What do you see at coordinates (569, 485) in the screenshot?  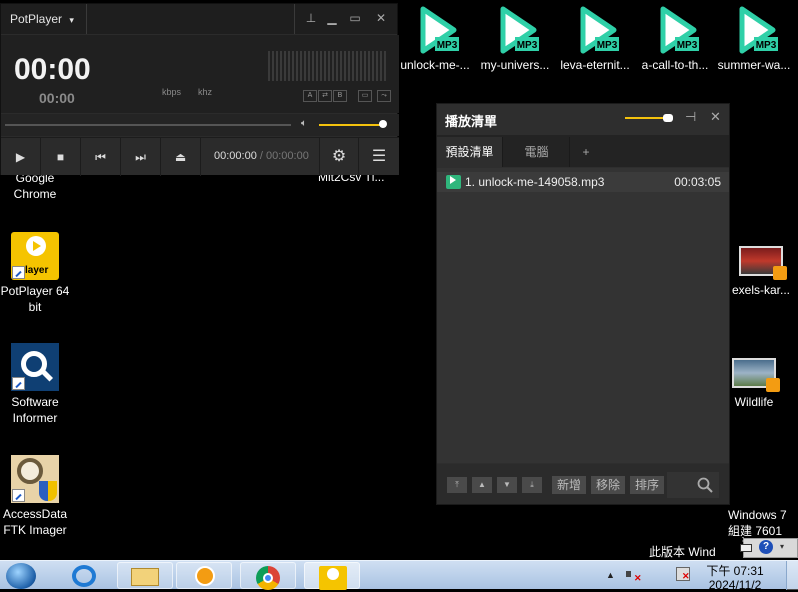 I see `add-button: 新增` at bounding box center [569, 485].